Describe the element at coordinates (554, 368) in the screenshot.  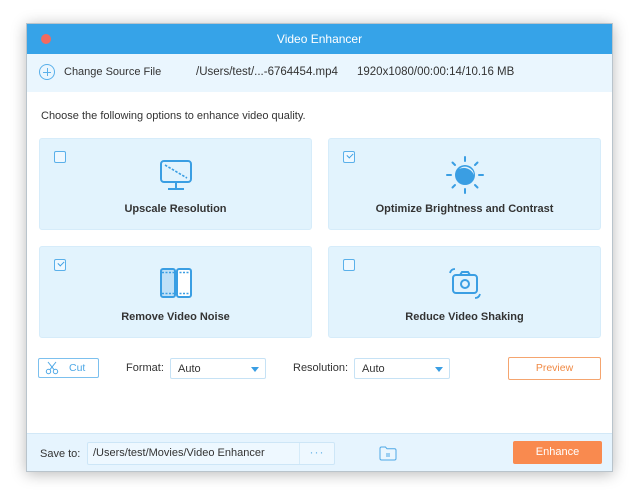
I see `preview-button: Preview` at that location.